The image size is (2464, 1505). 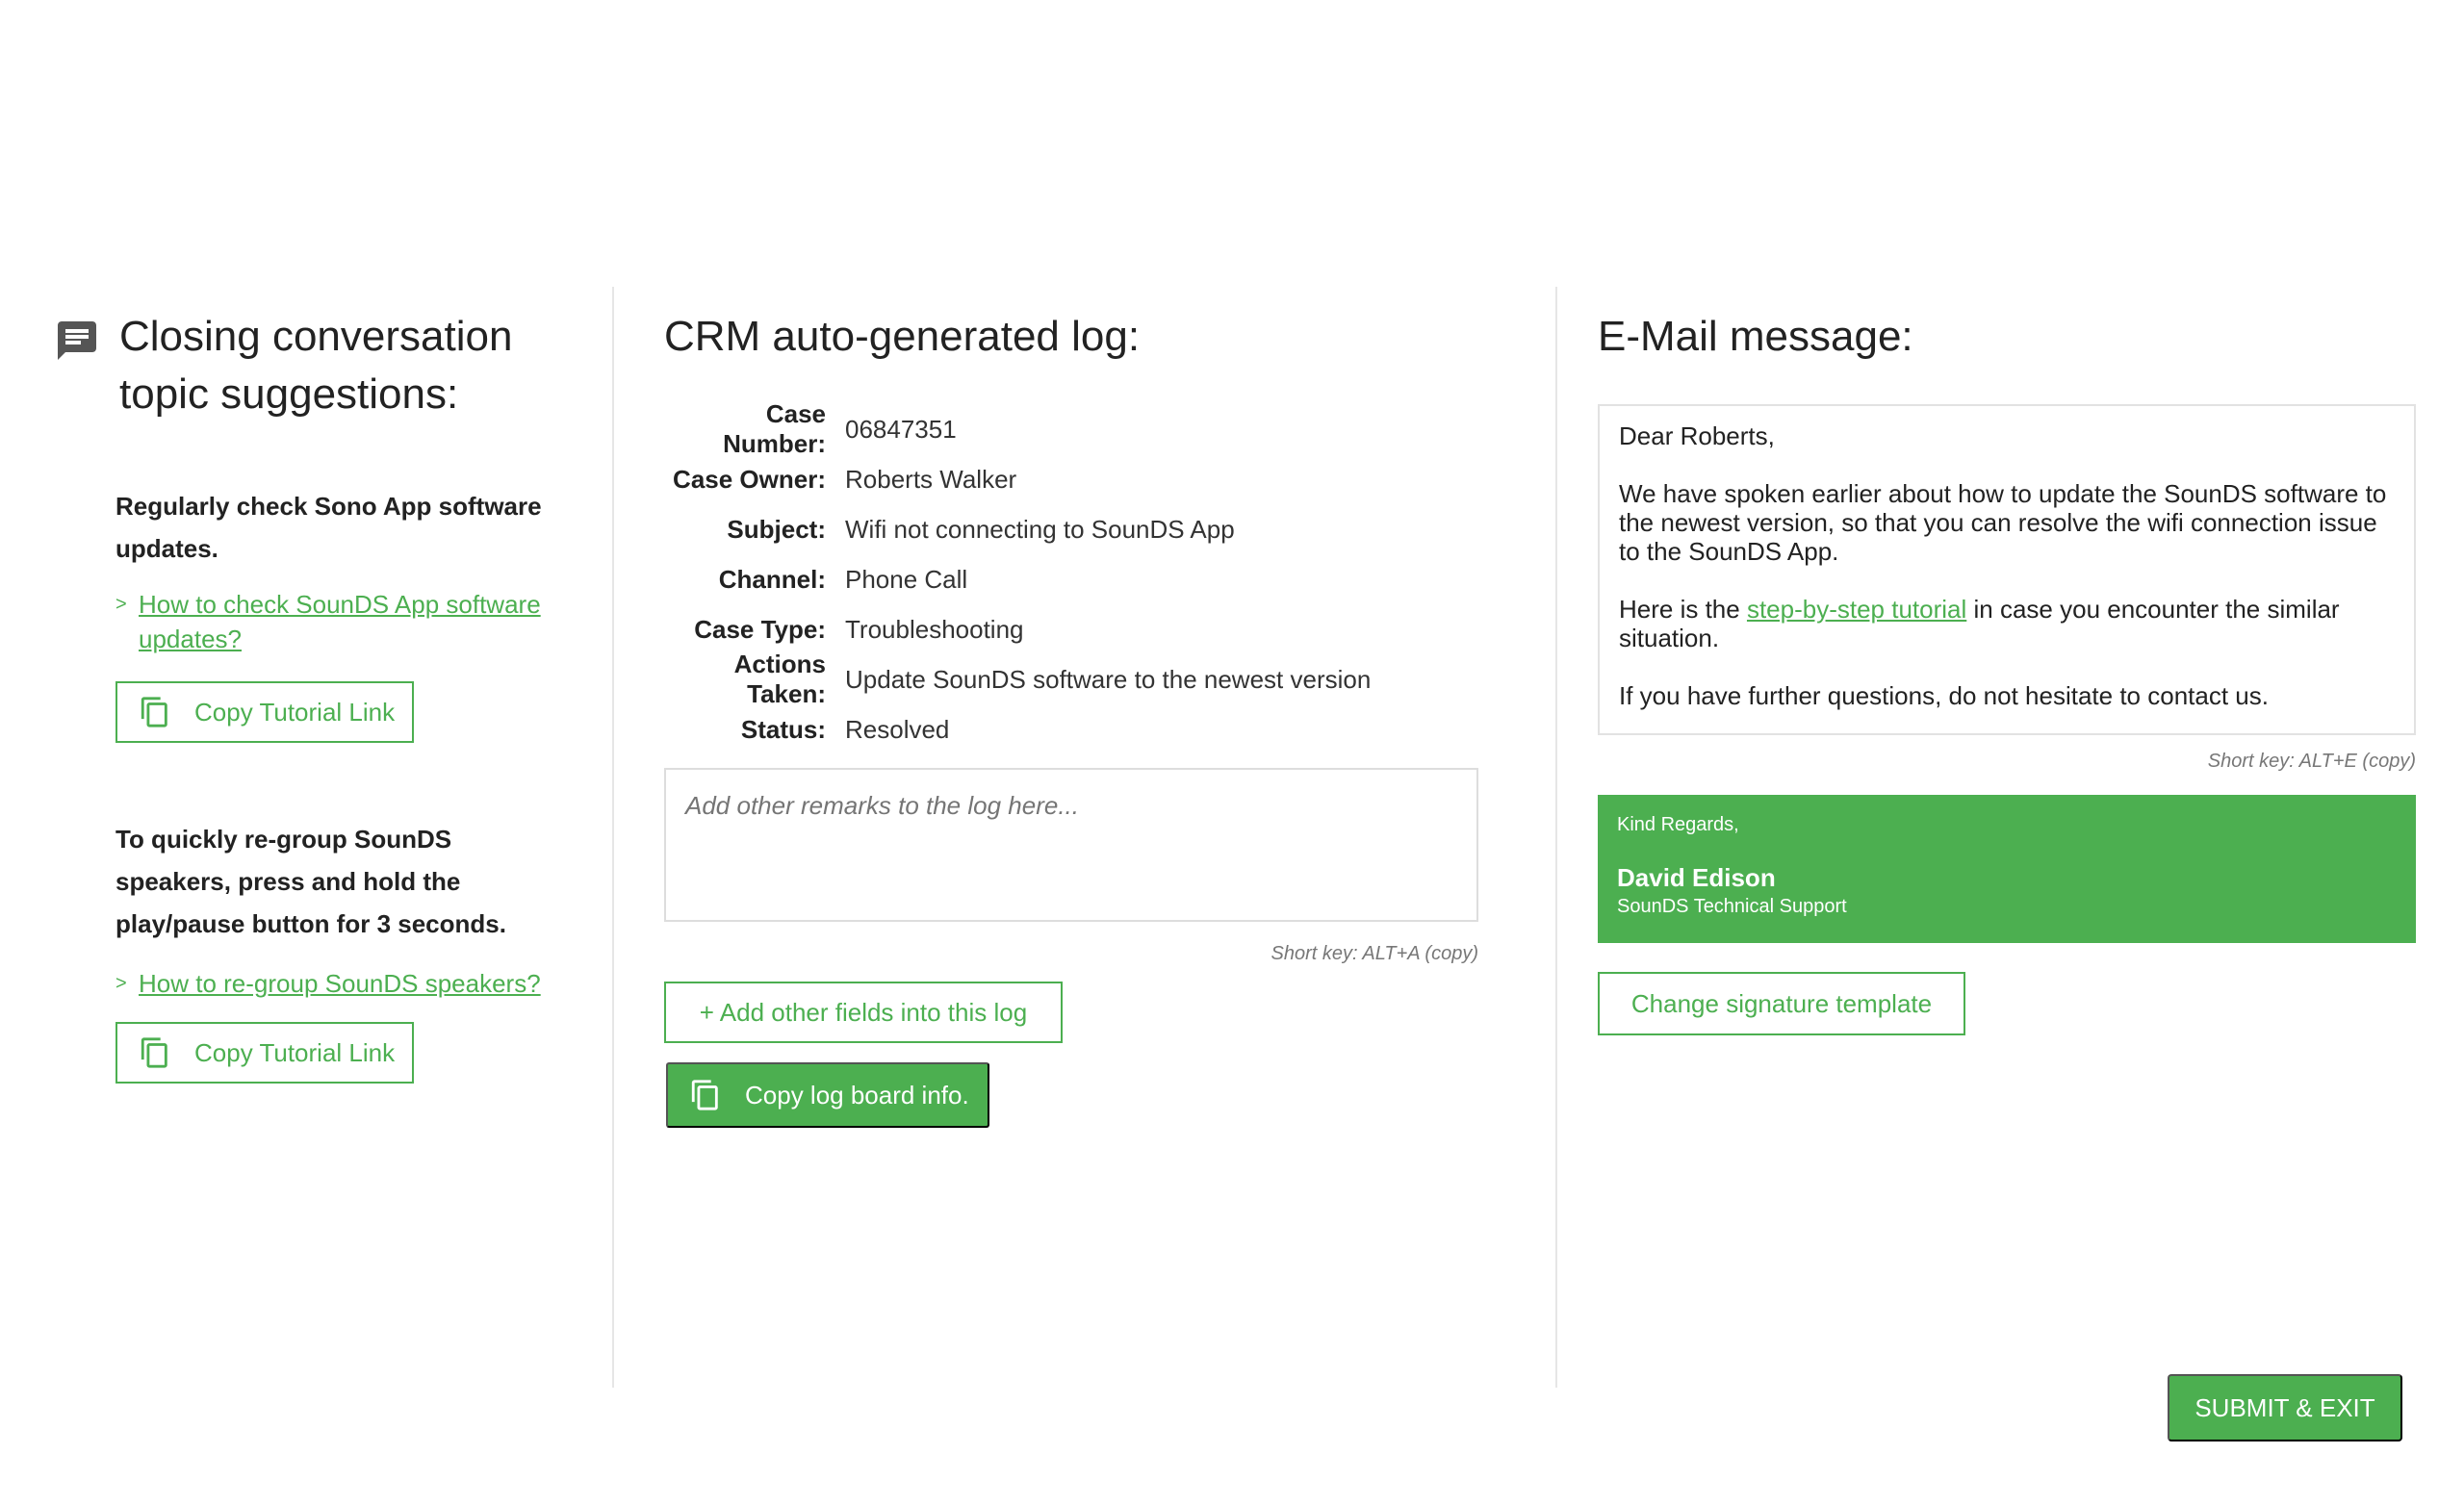 I want to click on submit-exit-button: SUBMIT & EXIT, so click(x=2285, y=1407).